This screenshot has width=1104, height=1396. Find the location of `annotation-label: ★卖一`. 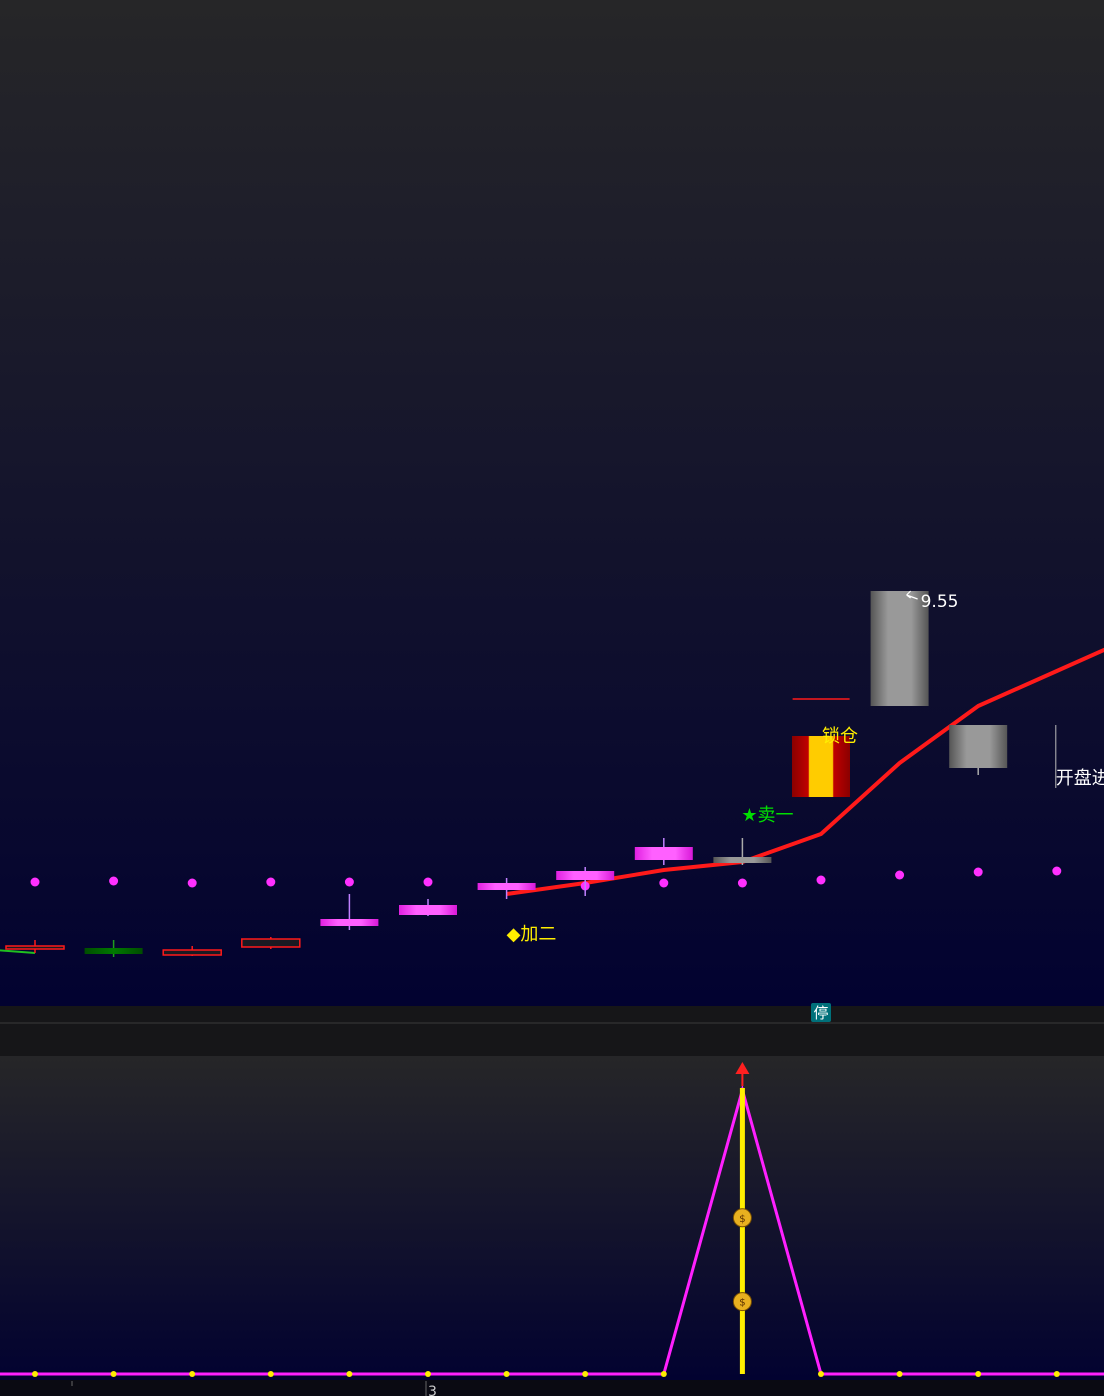

annotation-label: ★卖一 is located at coordinates (767, 815).